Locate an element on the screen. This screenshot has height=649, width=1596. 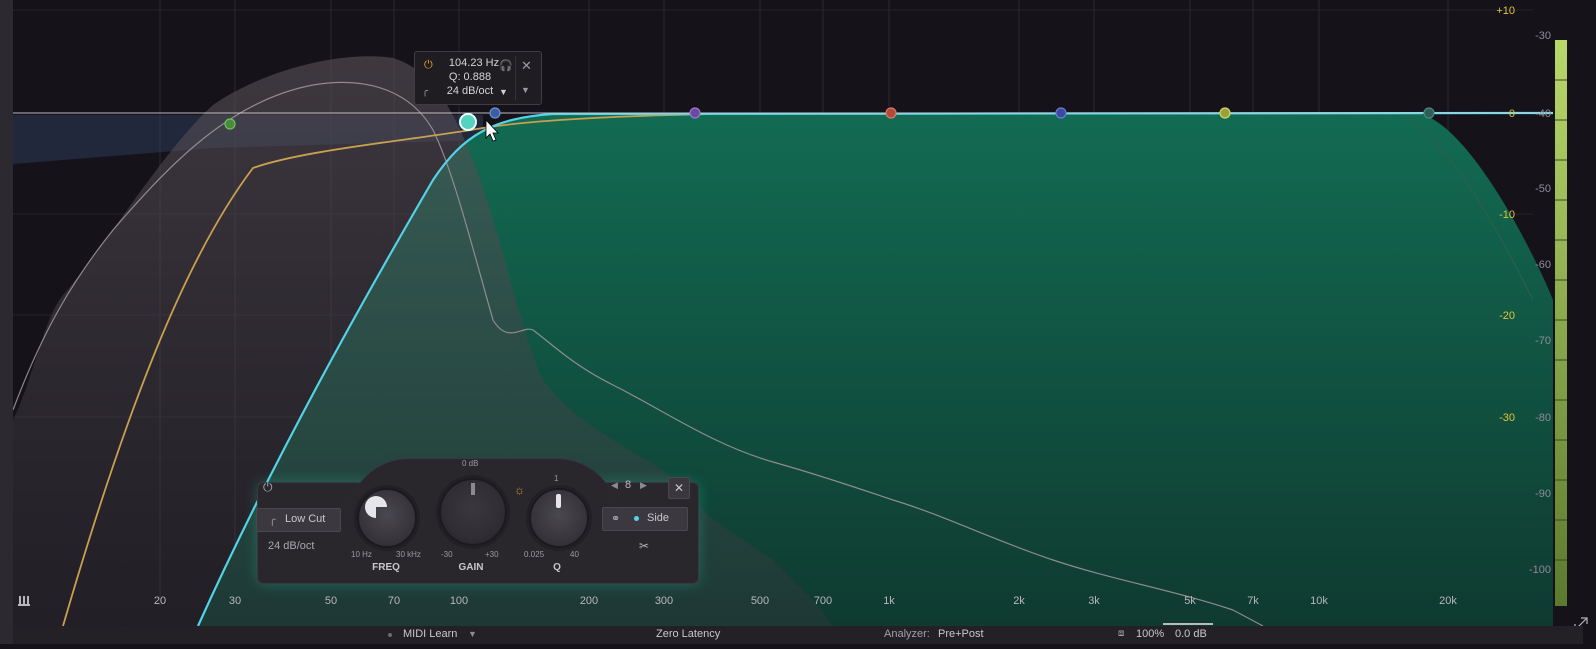
freq-tick: 100 is located at coordinates (459, 601).